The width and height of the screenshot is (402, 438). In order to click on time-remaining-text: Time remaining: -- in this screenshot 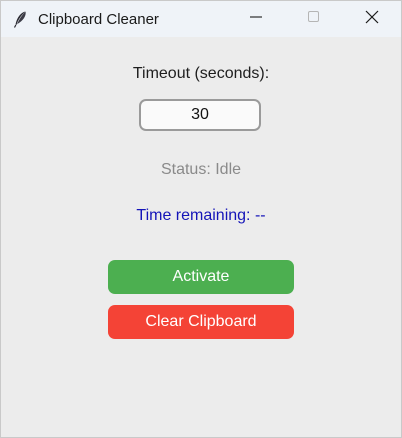, I will do `click(201, 215)`.